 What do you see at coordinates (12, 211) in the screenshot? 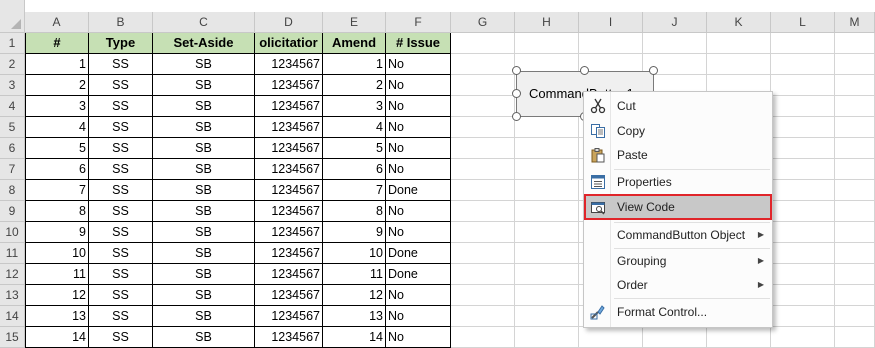
I see `row-header: 9` at bounding box center [12, 211].